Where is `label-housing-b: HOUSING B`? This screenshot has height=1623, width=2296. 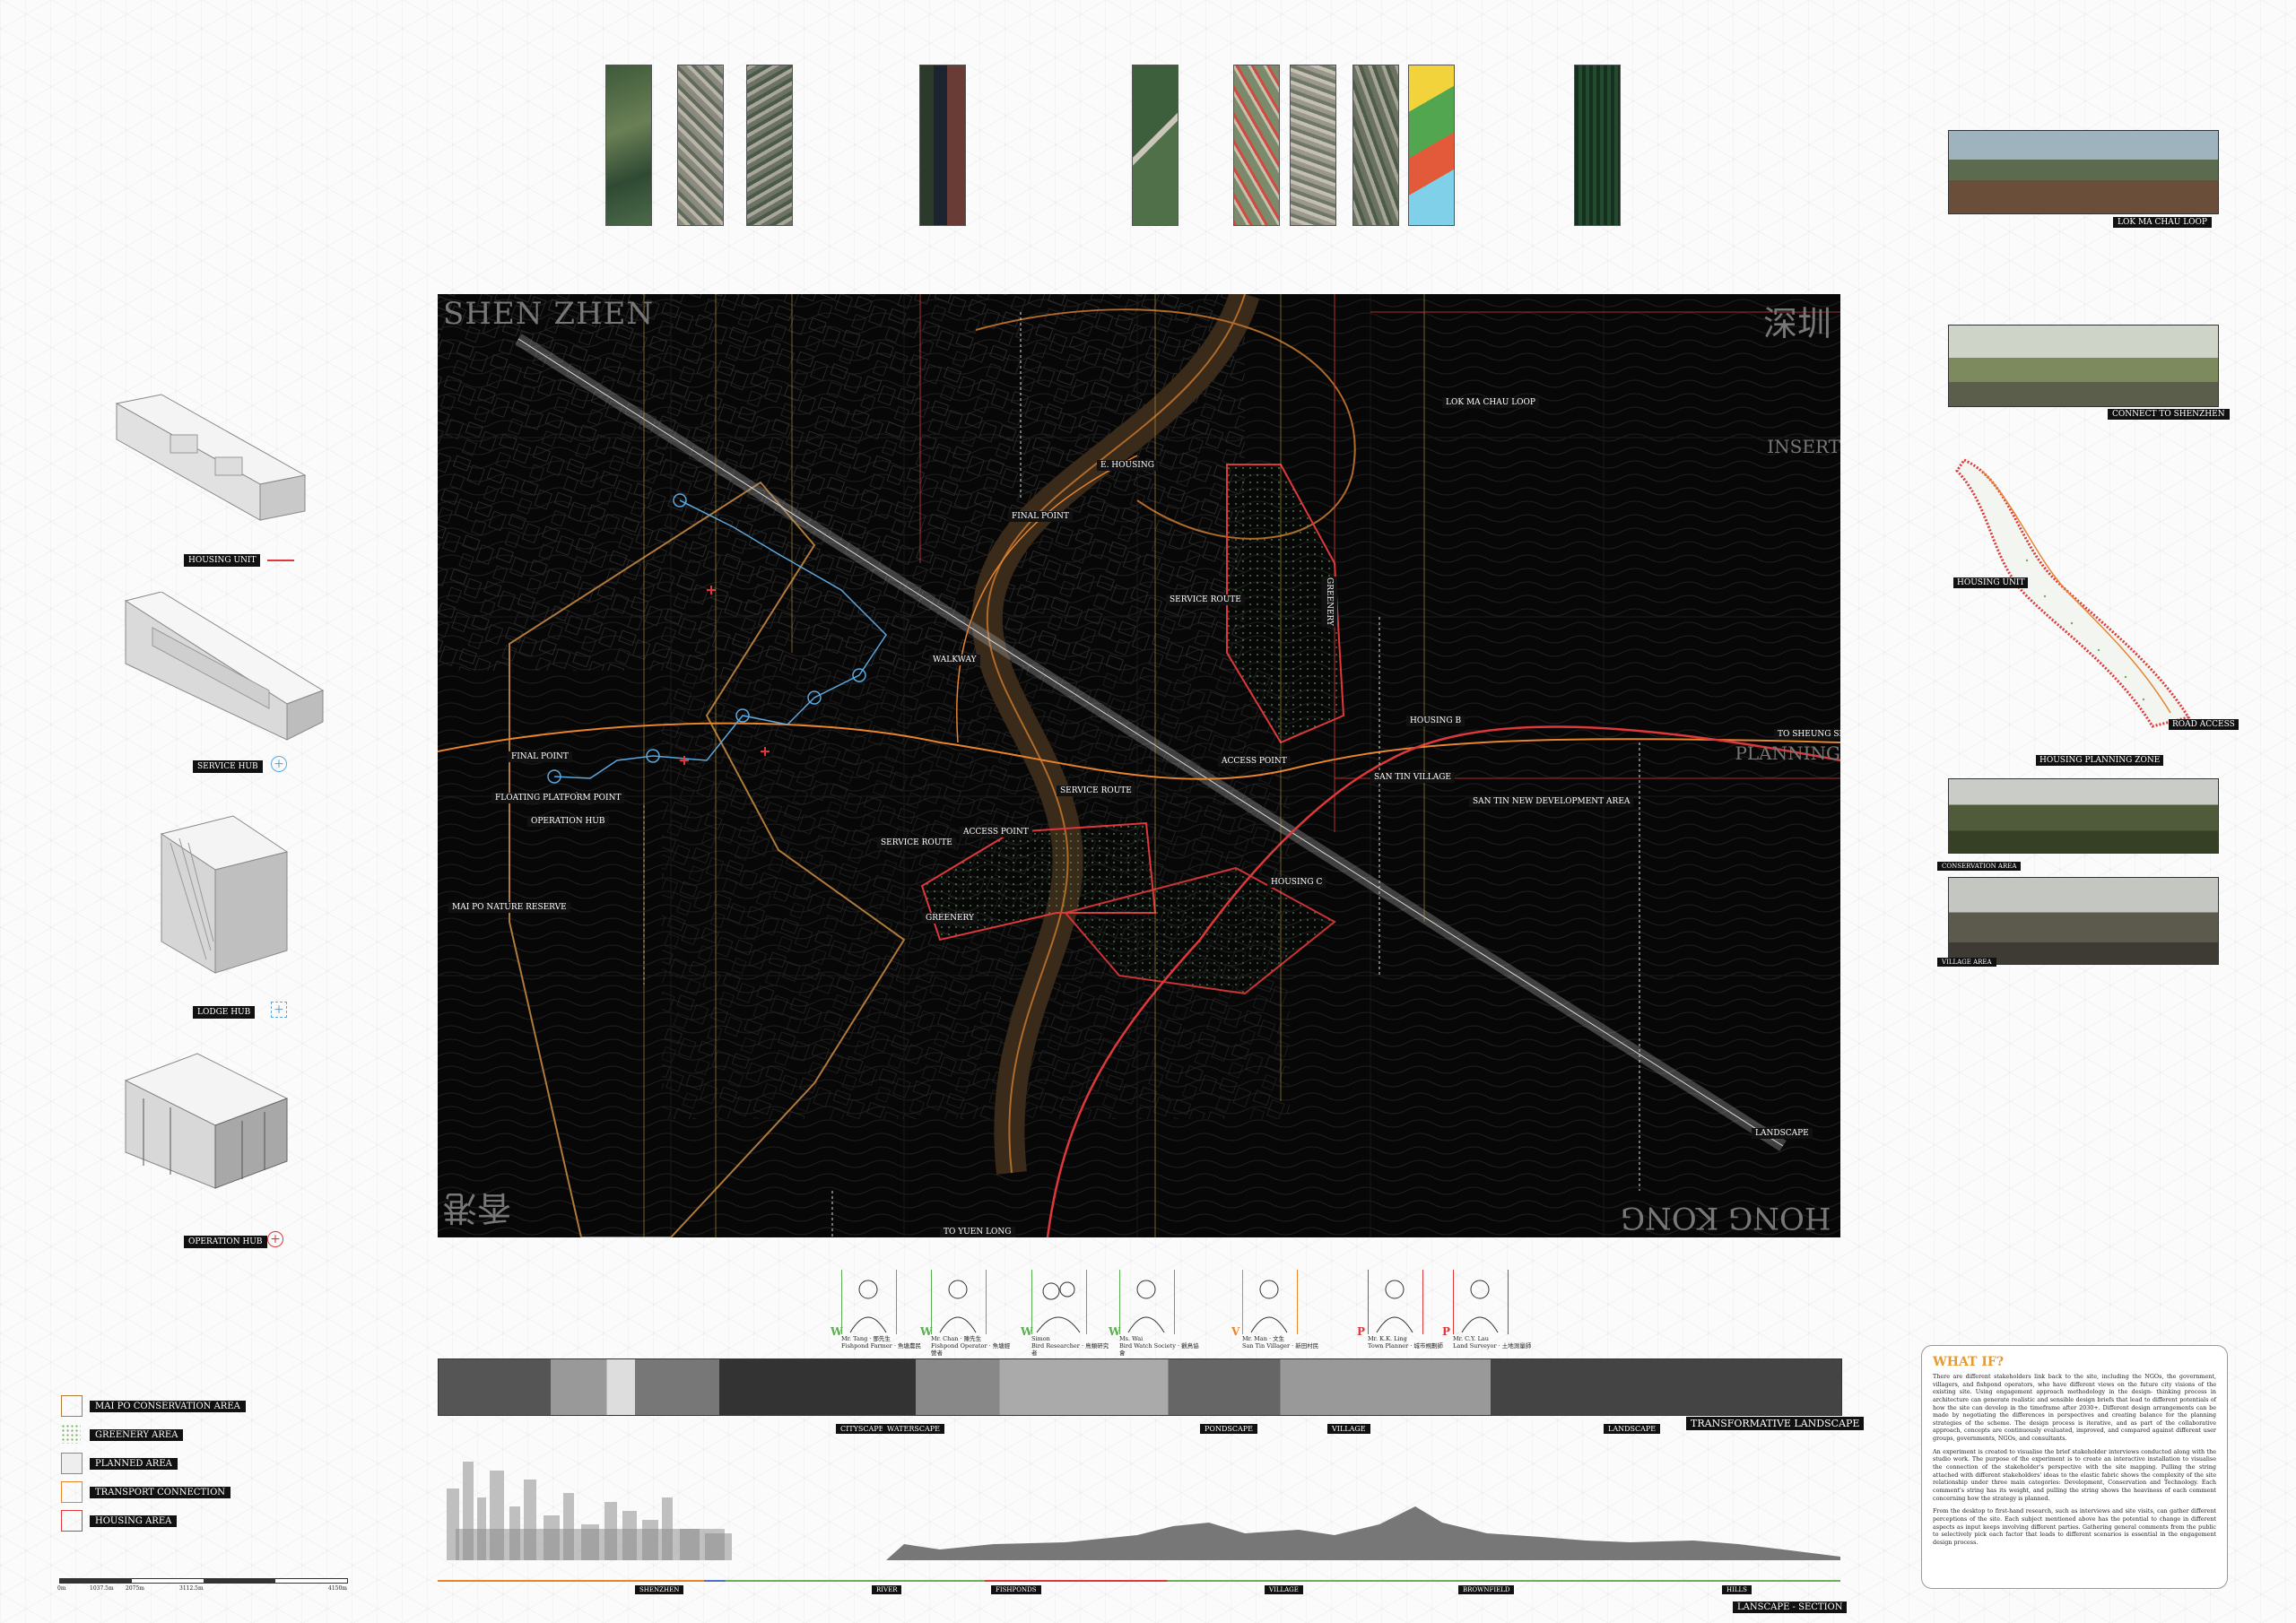
label-housing-b: HOUSING B is located at coordinates (1435, 721).